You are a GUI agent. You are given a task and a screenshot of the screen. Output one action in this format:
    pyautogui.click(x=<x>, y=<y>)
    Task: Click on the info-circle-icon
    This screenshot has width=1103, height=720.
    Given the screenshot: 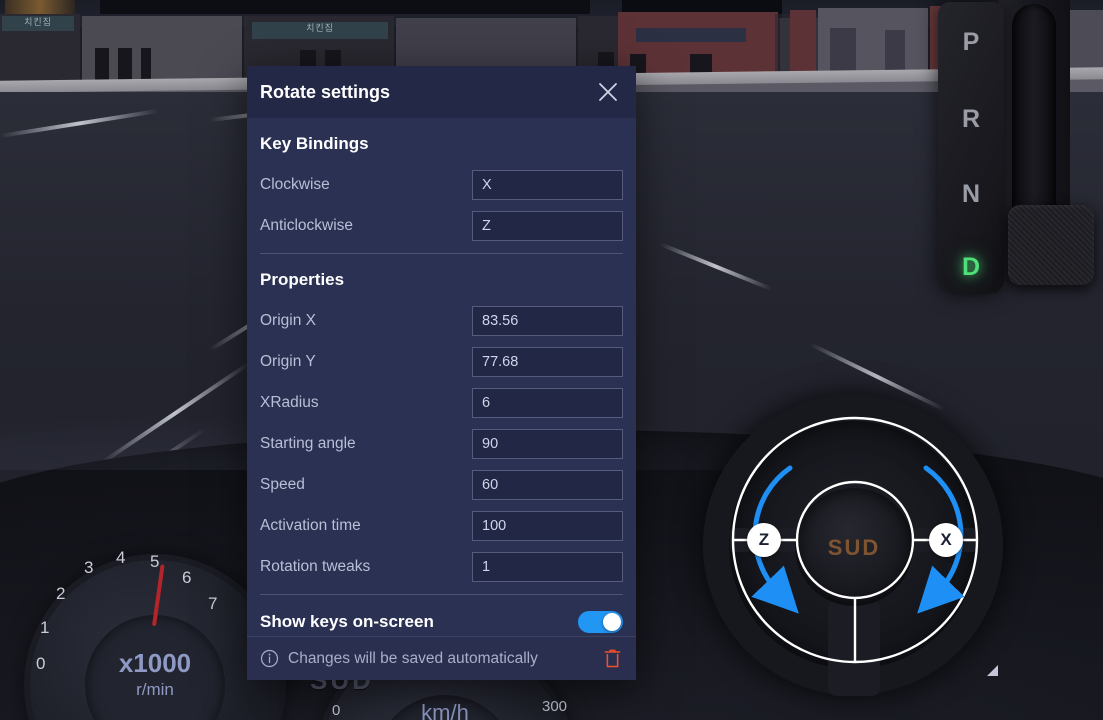 What is the action you would take?
    pyautogui.click(x=269, y=658)
    